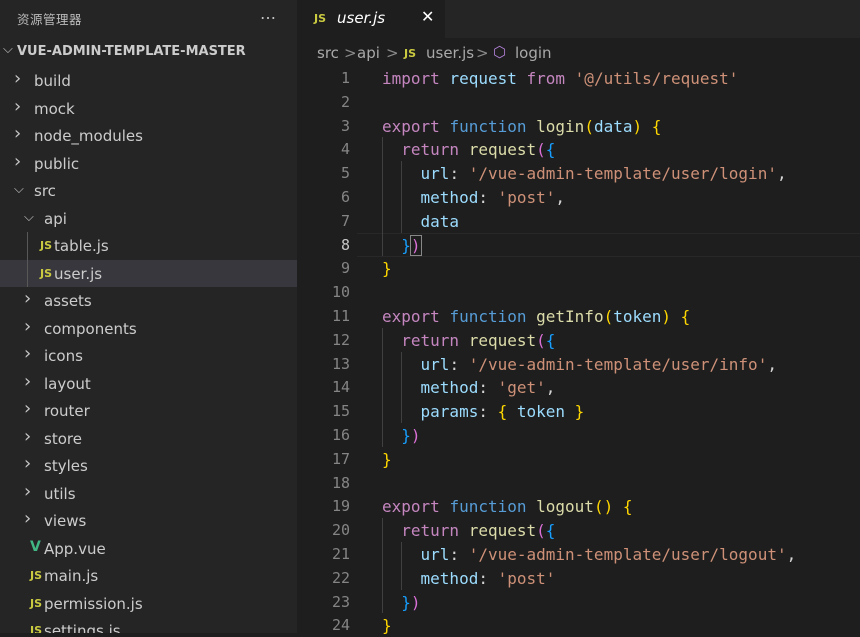 Image resolution: width=860 pixels, height=637 pixels. Describe the element at coordinates (578, 78) in the screenshot. I see `code-line: 1 import request from '@/utils/request'` at that location.